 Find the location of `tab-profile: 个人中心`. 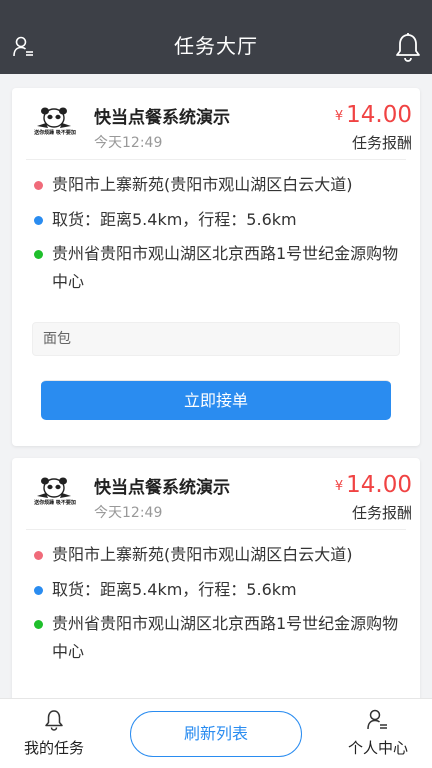

tab-profile: 个人中心 is located at coordinates (378, 733).